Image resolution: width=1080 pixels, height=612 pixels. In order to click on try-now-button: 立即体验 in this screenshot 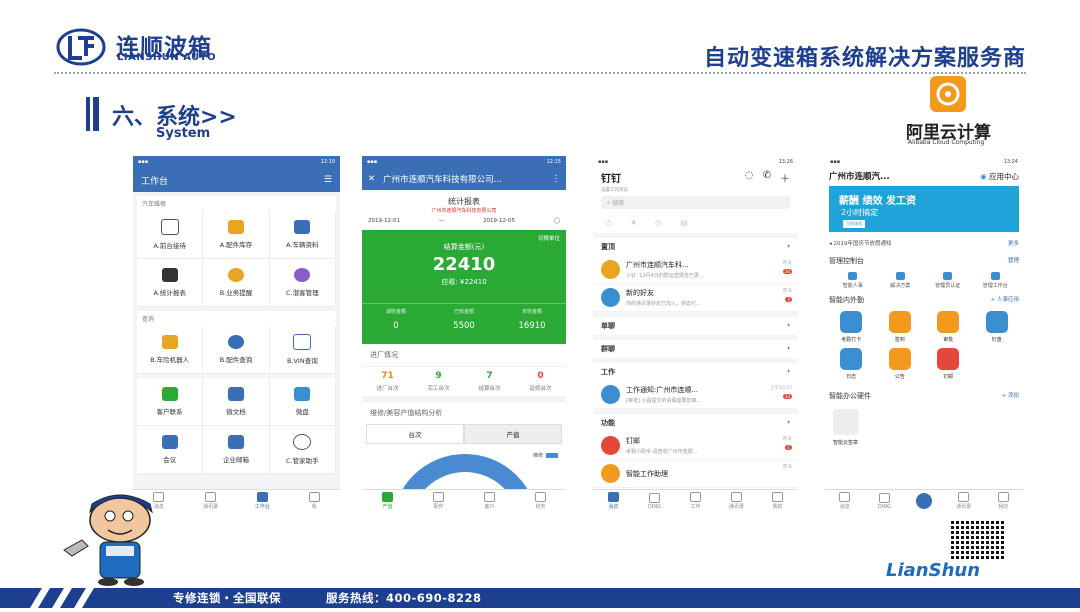, I will do `click(854, 224)`.